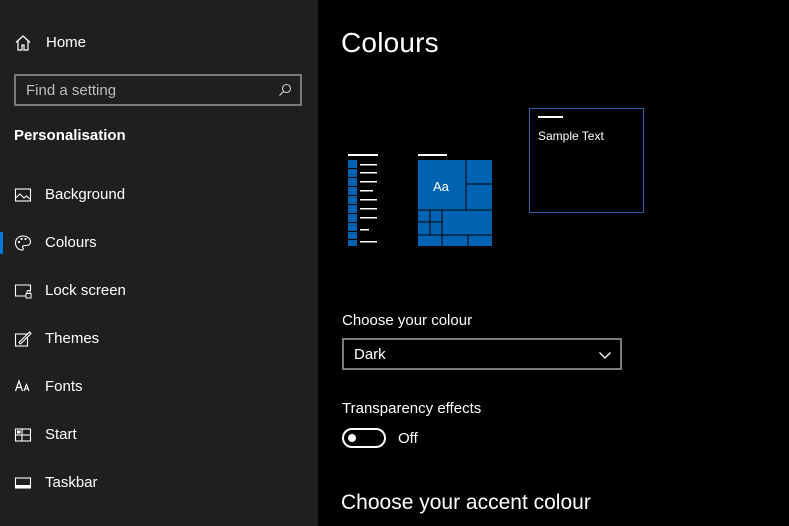 The image size is (789, 526). Describe the element at coordinates (455, 200) in the screenshot. I see `tiles-preview: Aa` at that location.